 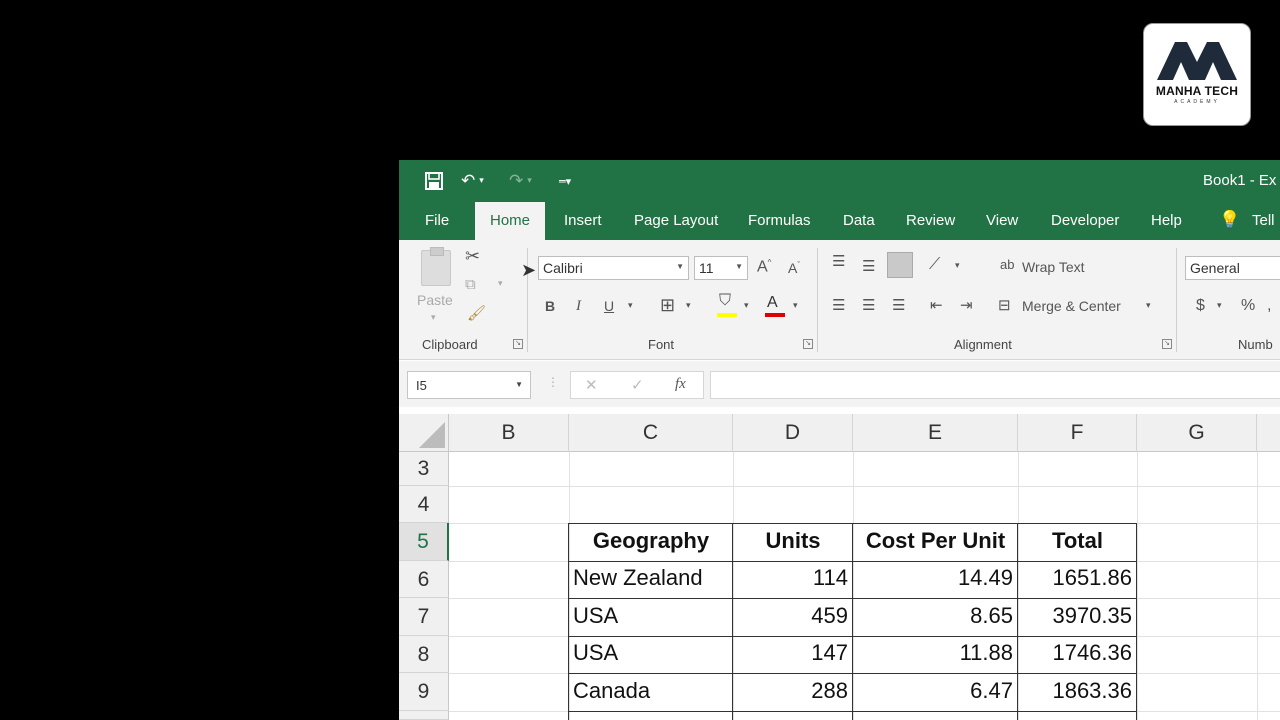 What do you see at coordinates (935, 433) in the screenshot?
I see `column-header-e: E` at bounding box center [935, 433].